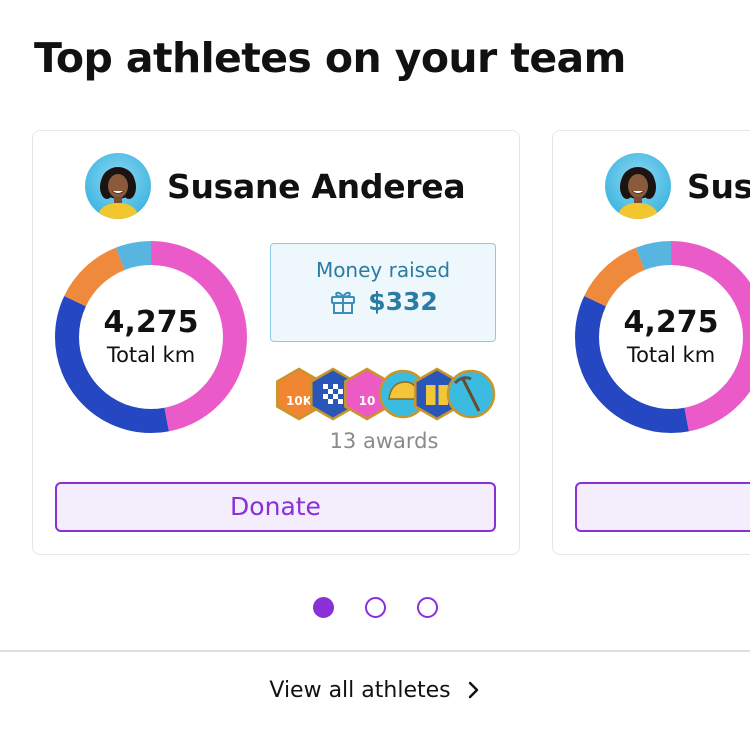 The width and height of the screenshot is (750, 754). I want to click on ice-axe-badge-icon, so click(471, 394).